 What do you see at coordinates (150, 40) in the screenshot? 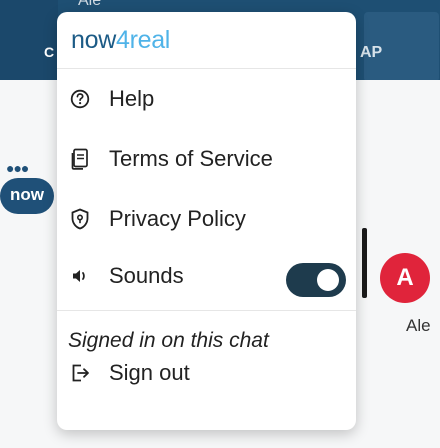
I see `brand-part-rest: real` at bounding box center [150, 40].